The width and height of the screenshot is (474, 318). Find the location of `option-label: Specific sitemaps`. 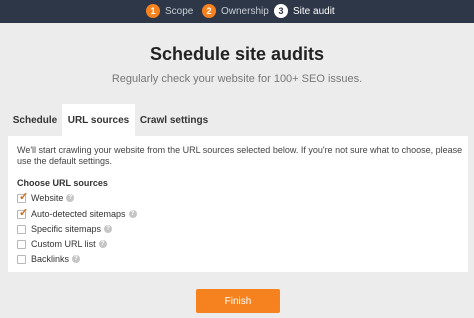

option-label: Specific sitemaps is located at coordinates (66, 229).